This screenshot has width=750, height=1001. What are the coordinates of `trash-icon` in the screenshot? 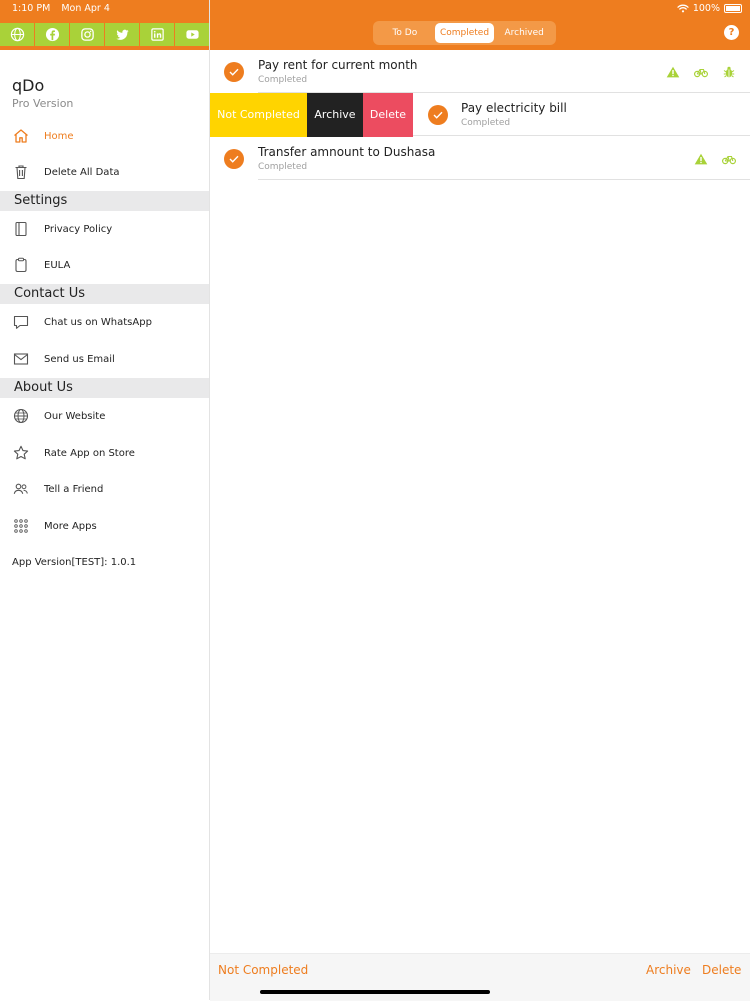 It's located at (21, 172).